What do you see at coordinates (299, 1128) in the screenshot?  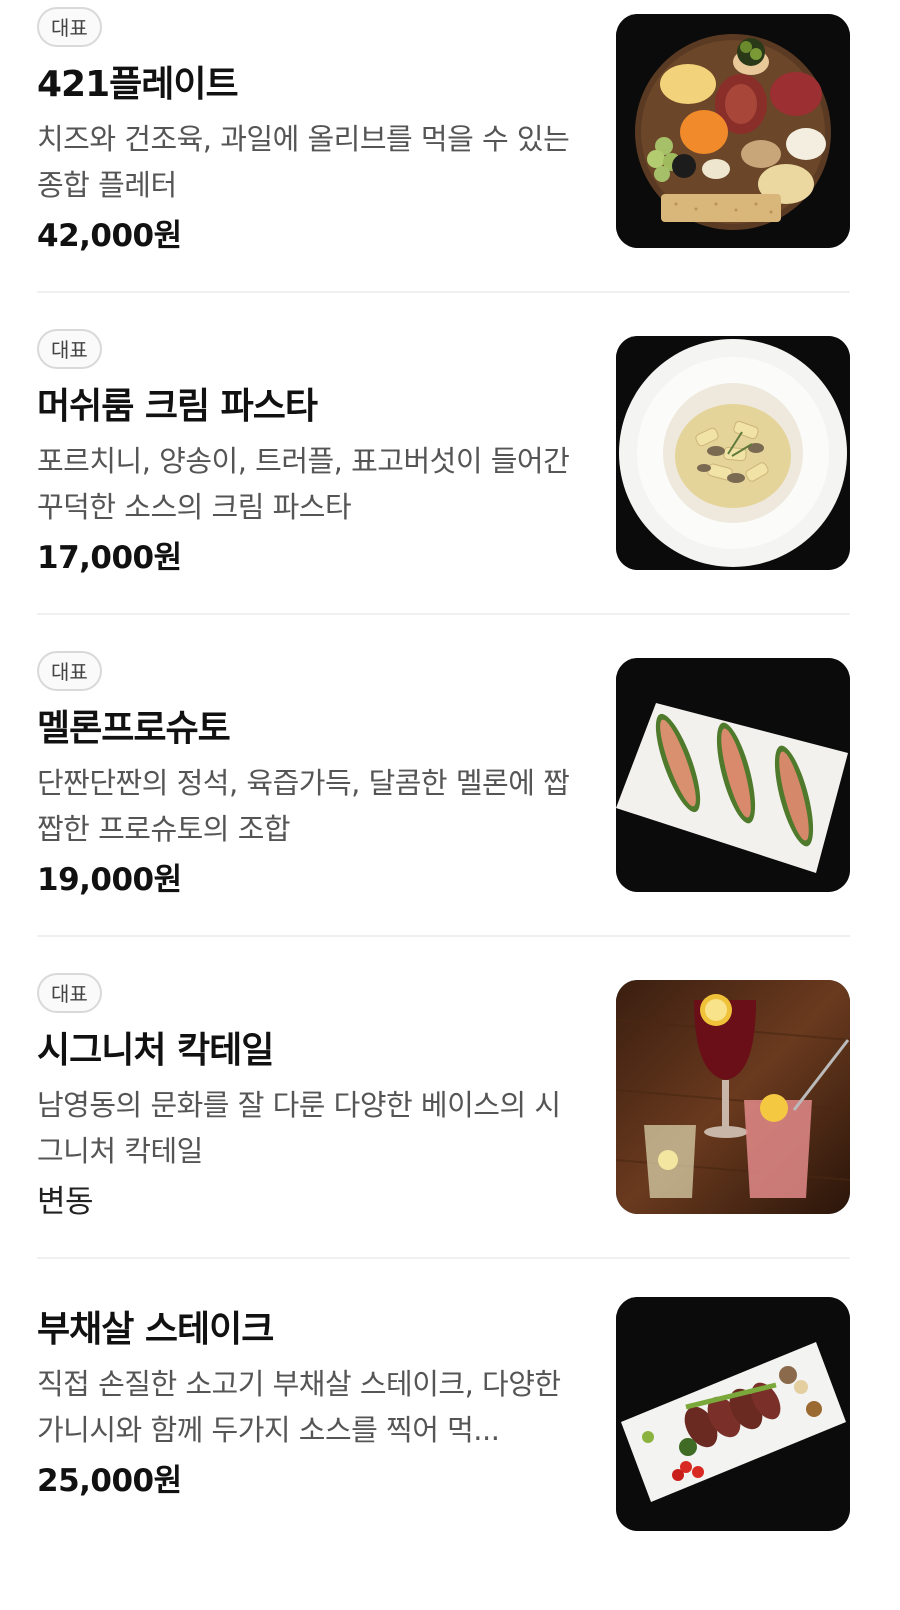 I see `menu-item-description: 남영동의 문화를 잘 다룬 다양한 베이스의 시그니처 칵테일` at bounding box center [299, 1128].